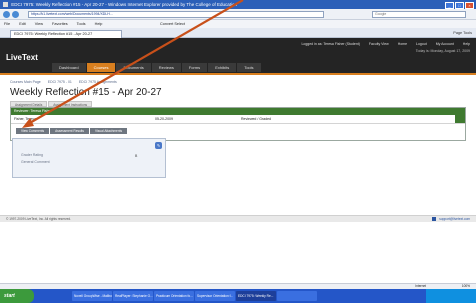 The width and height of the screenshot is (476, 303). Describe the element at coordinates (28, 123) in the screenshot. I see `arrow-head` at that location.